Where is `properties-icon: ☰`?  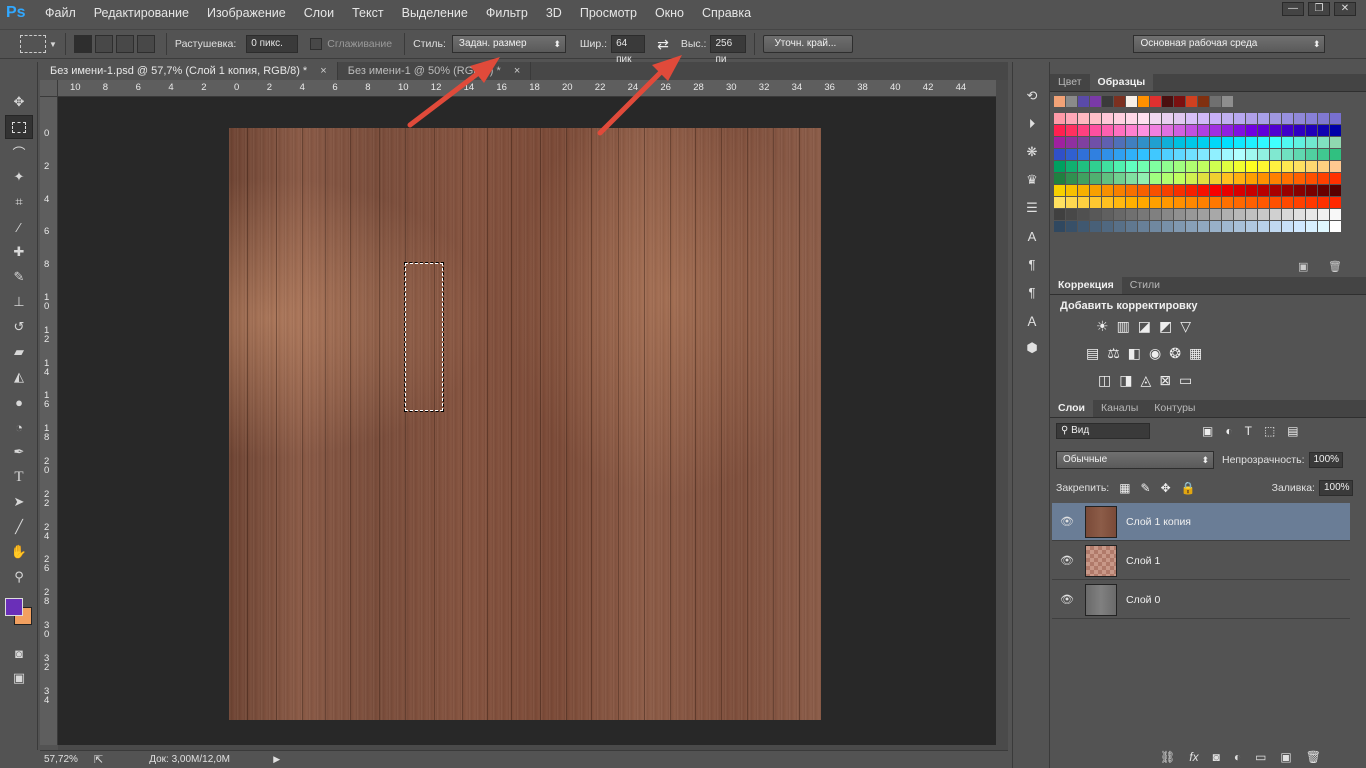 properties-icon: ☰ is located at coordinates (1032, 208).